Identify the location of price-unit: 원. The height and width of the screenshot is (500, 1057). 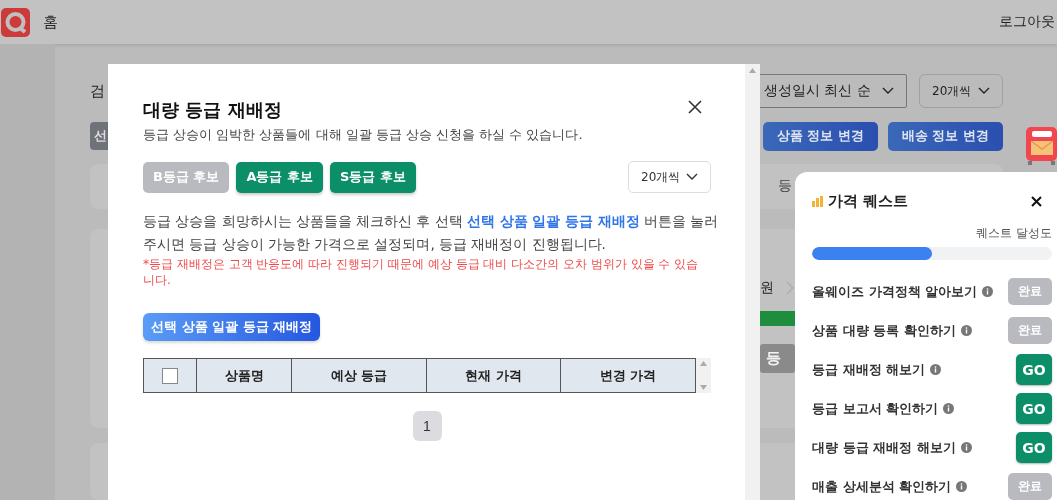
(767, 287).